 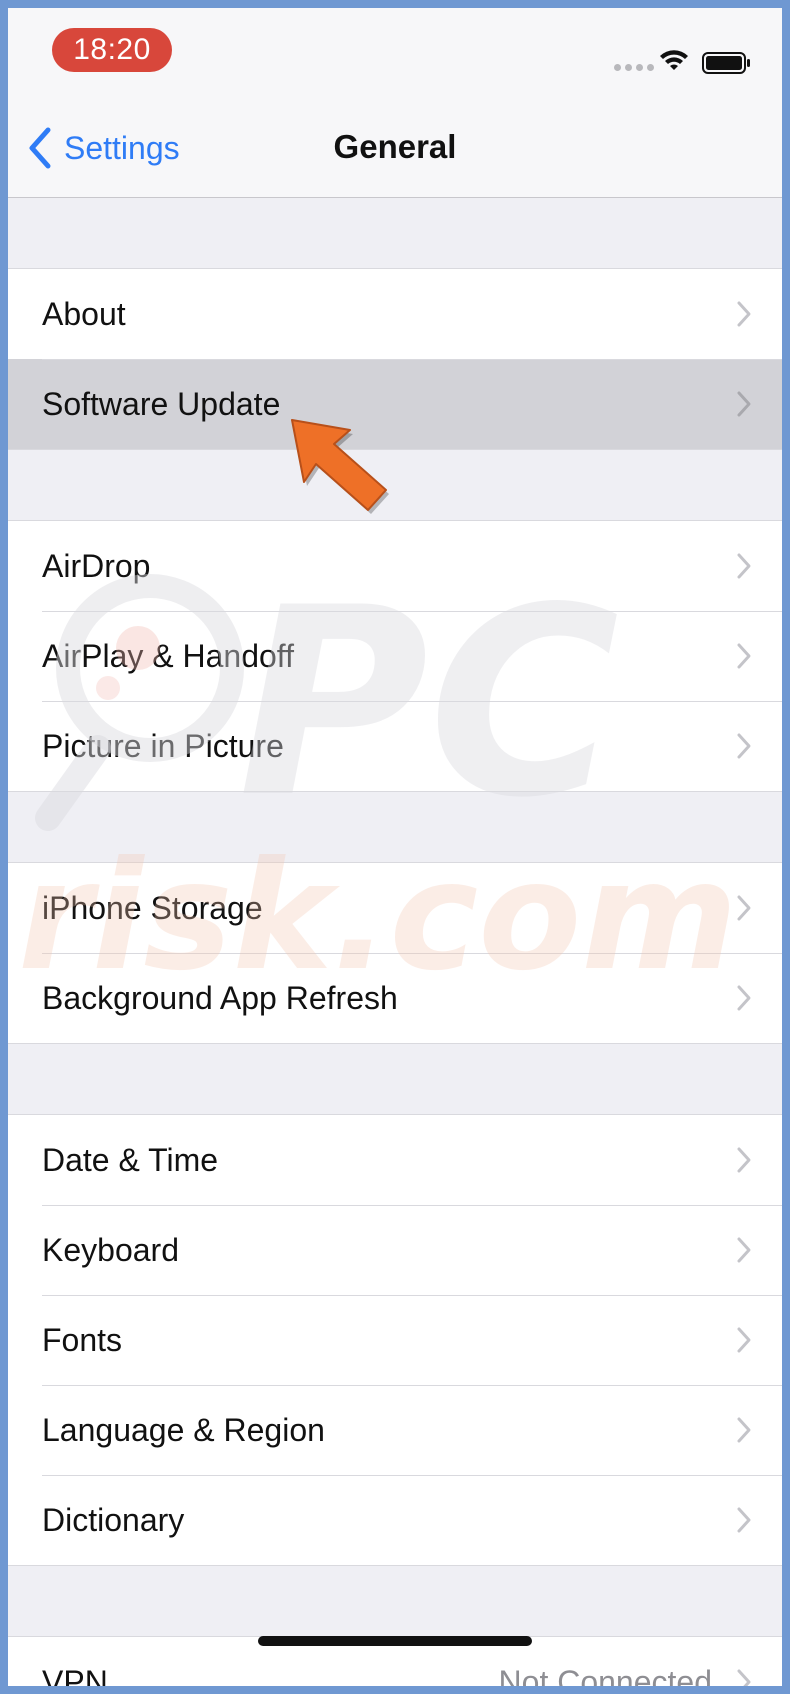 I want to click on row-picture-in-picture: Picture in Picture, so click(x=395, y=746).